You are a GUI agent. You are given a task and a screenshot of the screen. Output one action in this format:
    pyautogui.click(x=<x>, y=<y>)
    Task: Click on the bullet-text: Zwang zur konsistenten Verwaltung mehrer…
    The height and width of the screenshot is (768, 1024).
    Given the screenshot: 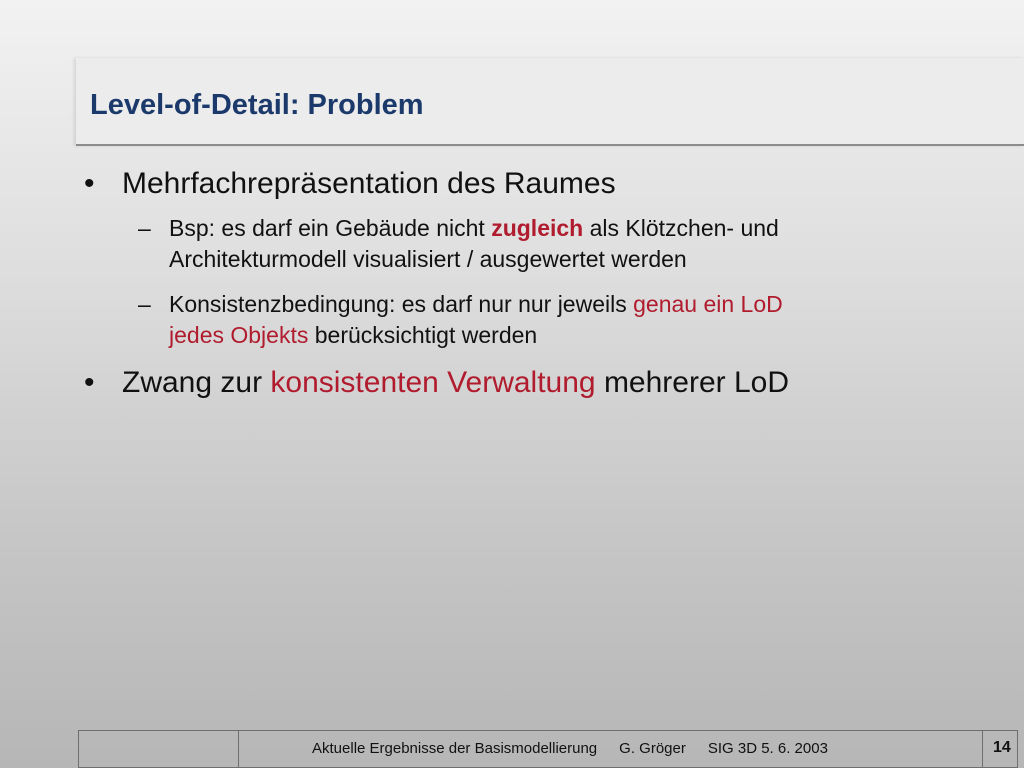 What is the action you would take?
    pyautogui.click(x=455, y=383)
    